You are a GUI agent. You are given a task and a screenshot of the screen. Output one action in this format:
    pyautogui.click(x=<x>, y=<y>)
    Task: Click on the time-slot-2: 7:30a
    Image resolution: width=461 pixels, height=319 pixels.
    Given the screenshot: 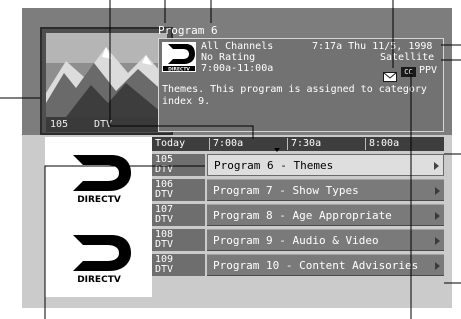 What is the action you would take?
    pyautogui.click(x=326, y=144)
    